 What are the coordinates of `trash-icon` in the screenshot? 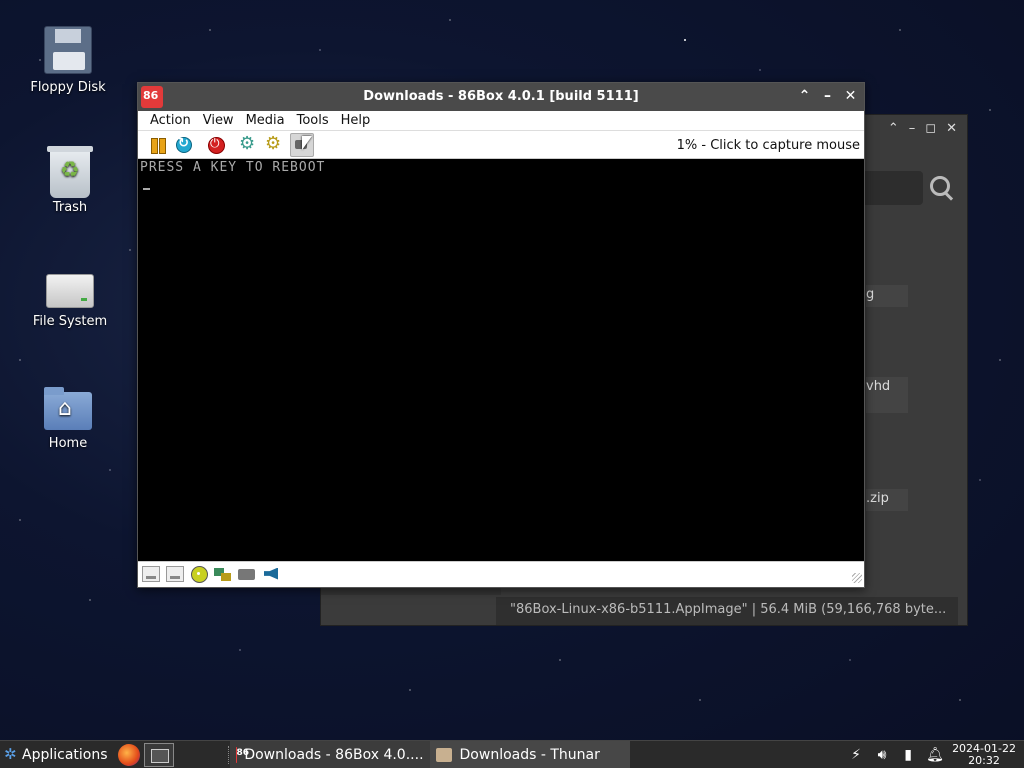 It's located at (70, 172).